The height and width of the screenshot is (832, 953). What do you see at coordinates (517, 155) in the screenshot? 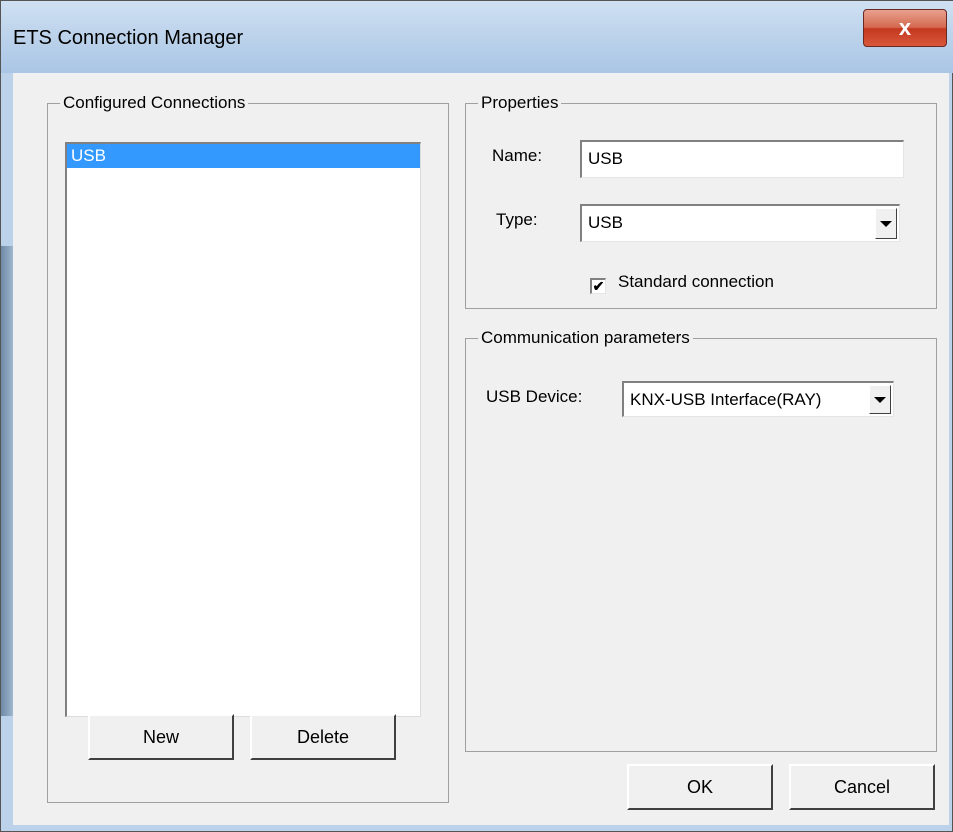
I see `name-label: Name:` at bounding box center [517, 155].